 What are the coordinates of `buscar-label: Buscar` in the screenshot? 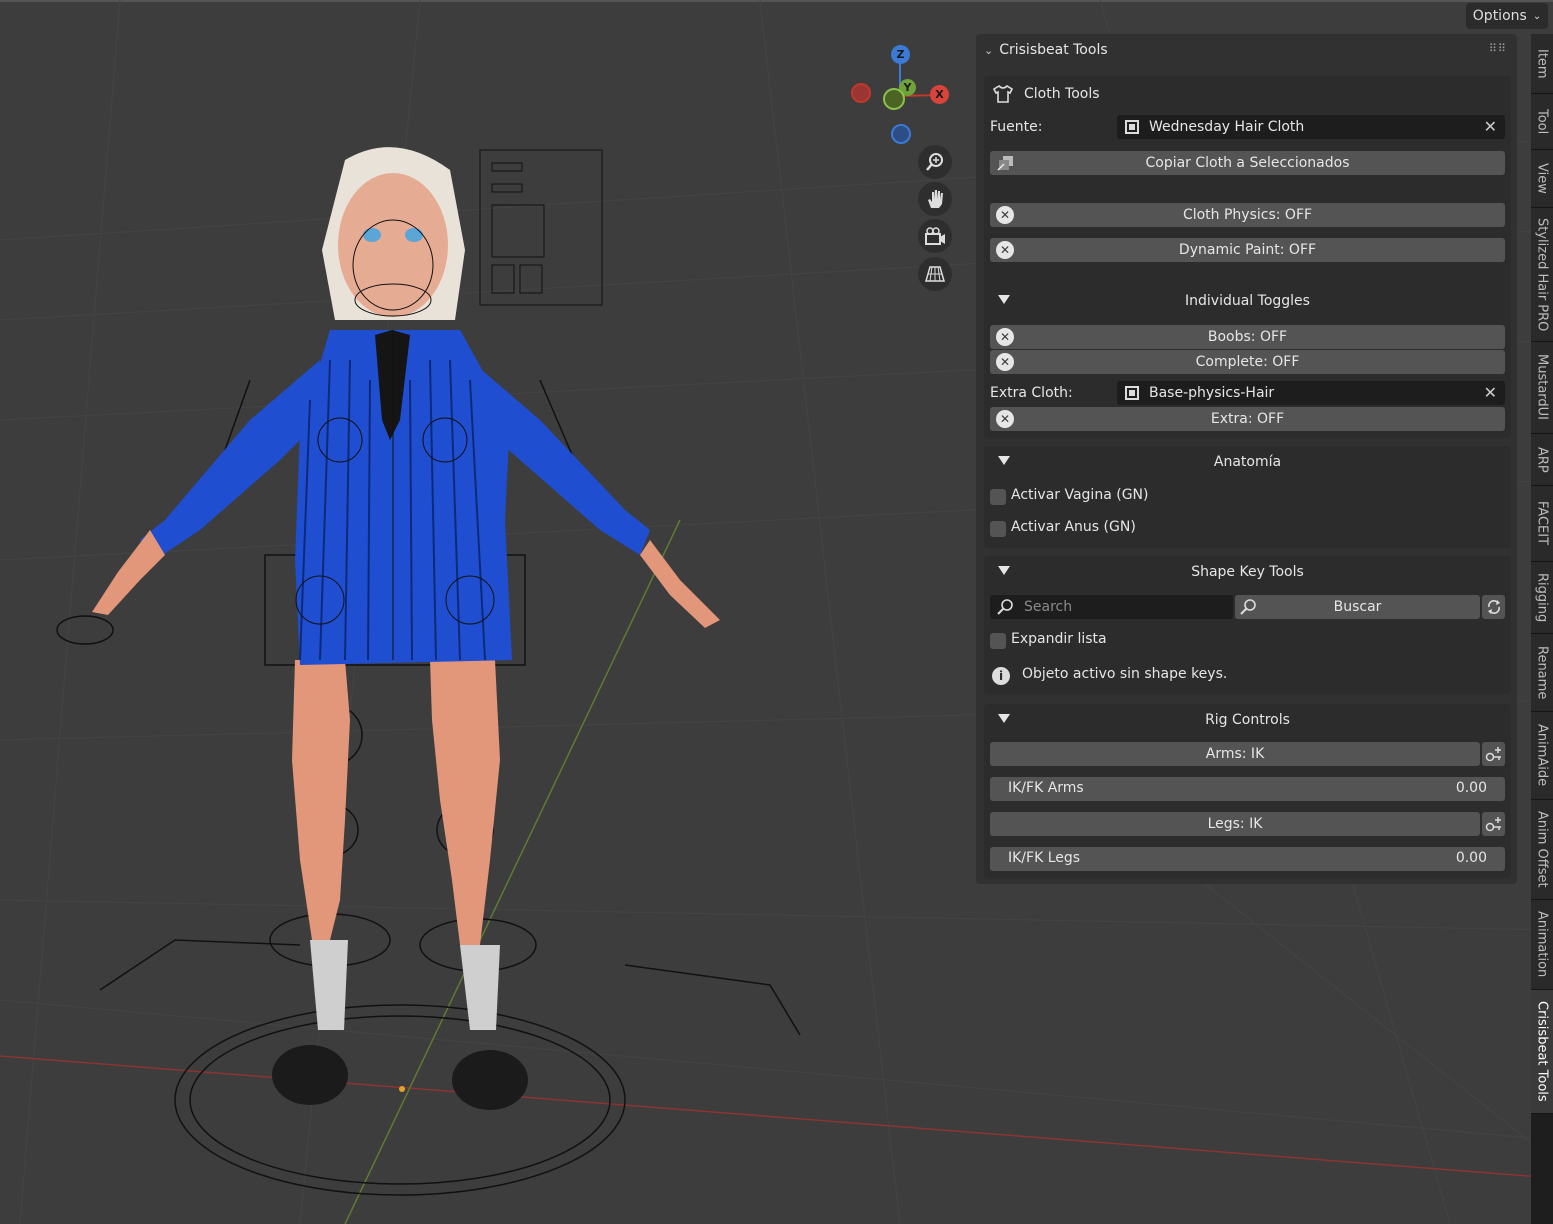 It's located at (1357, 607).